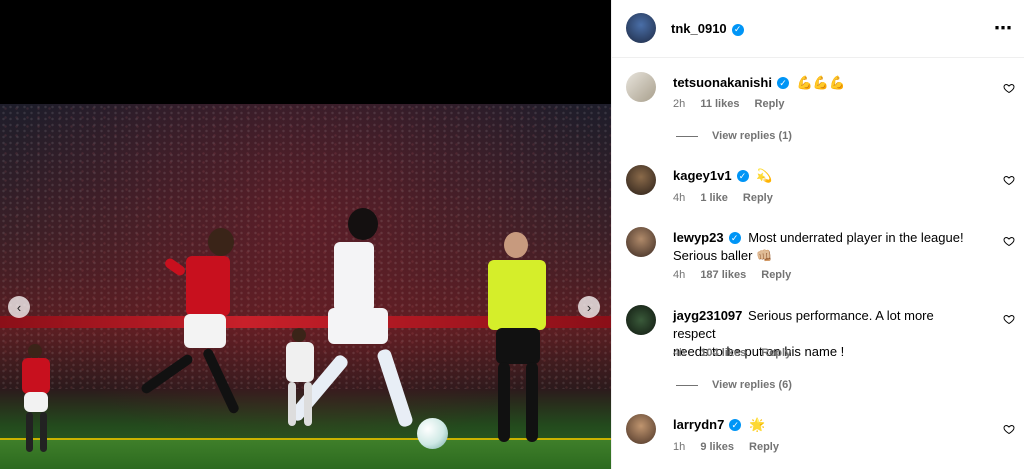 The height and width of the screenshot is (469, 1024). I want to click on view-replies-label: View replies (1), so click(752, 136).